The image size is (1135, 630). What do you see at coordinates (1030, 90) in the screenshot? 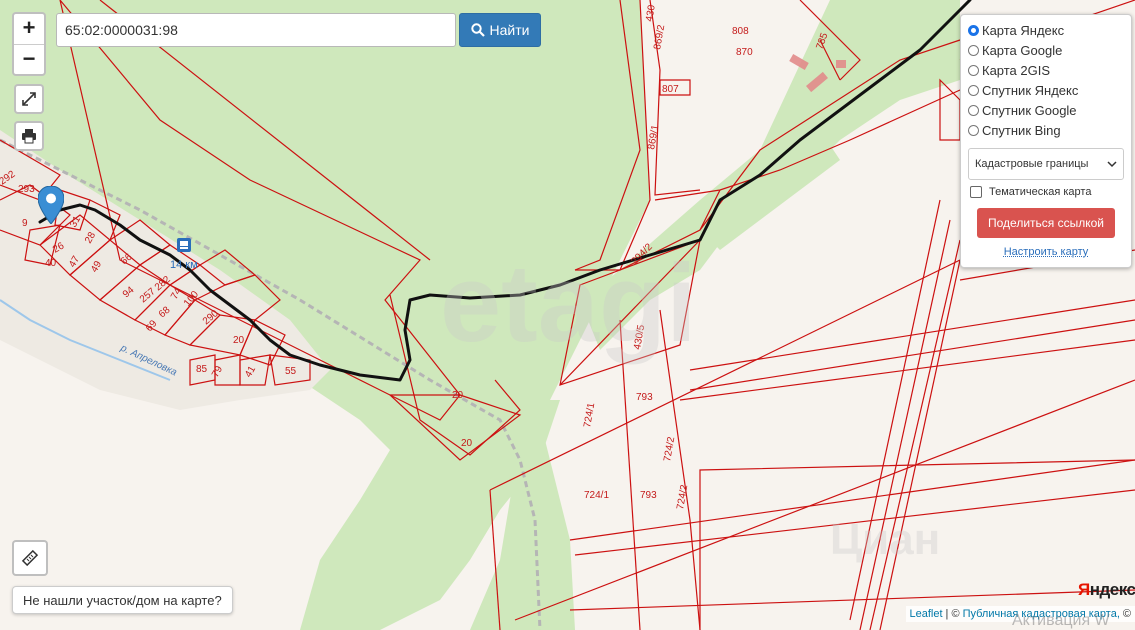
I see `basemap-option-label: Спутник Яндекс` at bounding box center [1030, 90].